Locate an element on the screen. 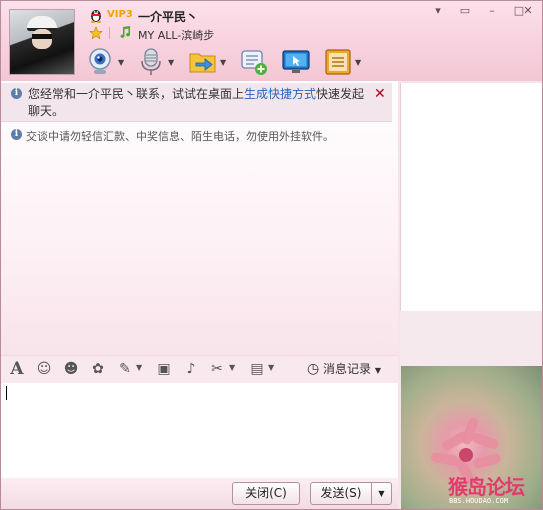 Image resolution: width=543 pixels, height=510 pixels. voice-call-dropdown: ▼ is located at coordinates (171, 62).